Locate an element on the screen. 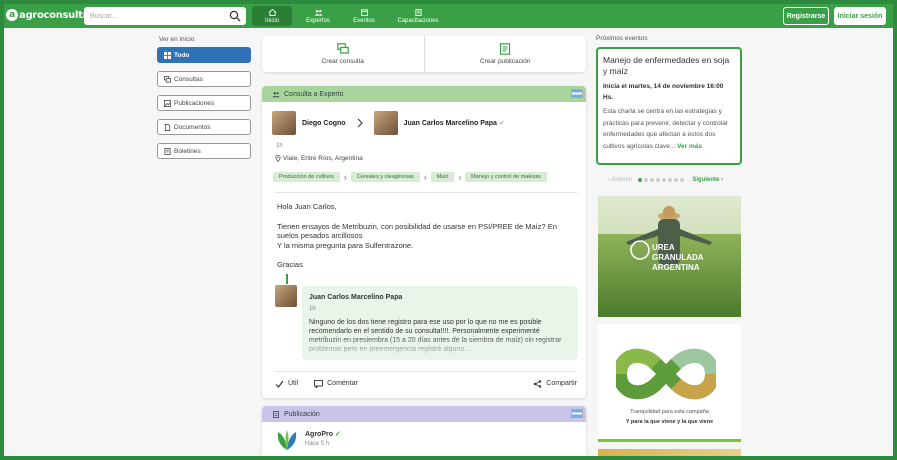  nav-capacitaciones: Capacitaciones is located at coordinates (418, 16).